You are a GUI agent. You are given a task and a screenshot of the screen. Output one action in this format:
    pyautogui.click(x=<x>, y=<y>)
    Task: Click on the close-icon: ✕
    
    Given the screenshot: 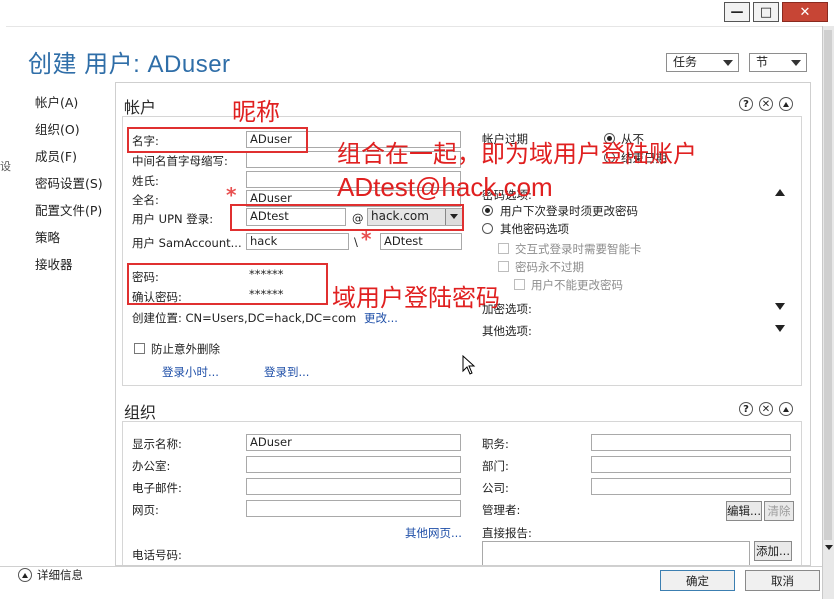 What is the action you would take?
    pyautogui.click(x=805, y=12)
    